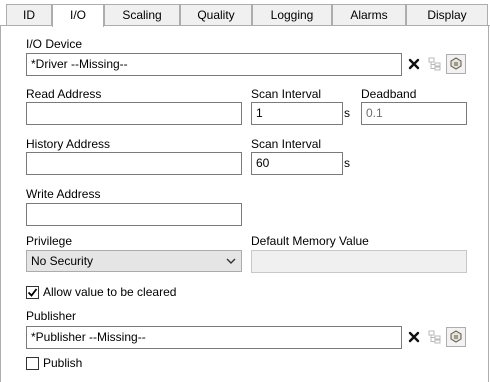 The image size is (490, 382). What do you see at coordinates (142, 15) in the screenshot?
I see `tab-scaling: Scaling` at bounding box center [142, 15].